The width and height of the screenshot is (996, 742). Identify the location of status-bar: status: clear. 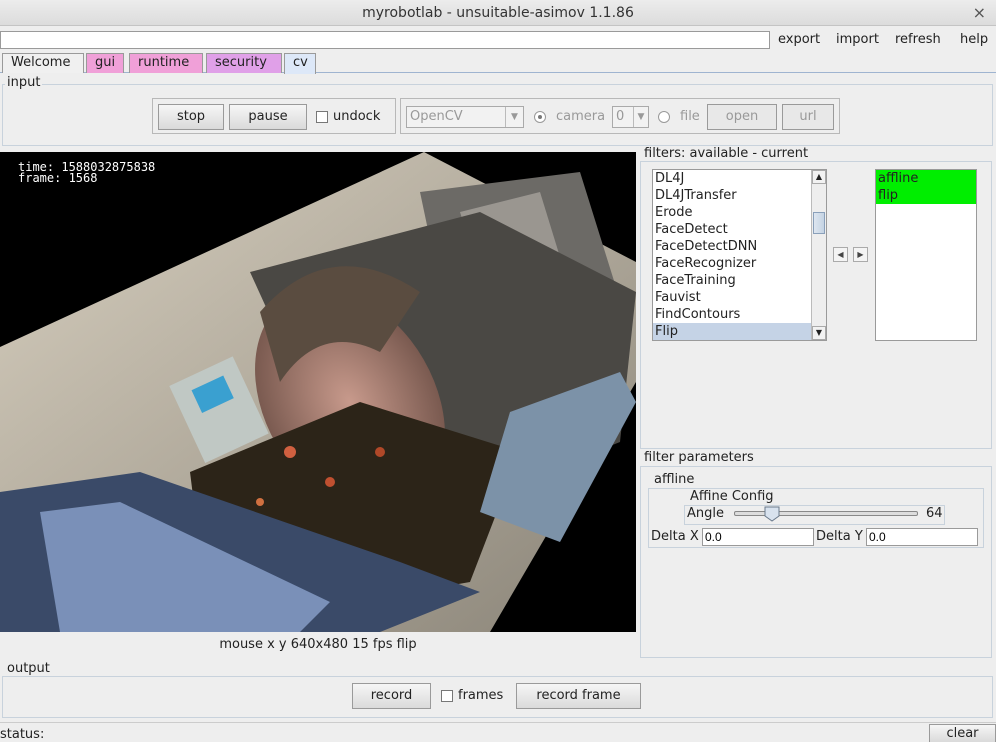
(498, 732).